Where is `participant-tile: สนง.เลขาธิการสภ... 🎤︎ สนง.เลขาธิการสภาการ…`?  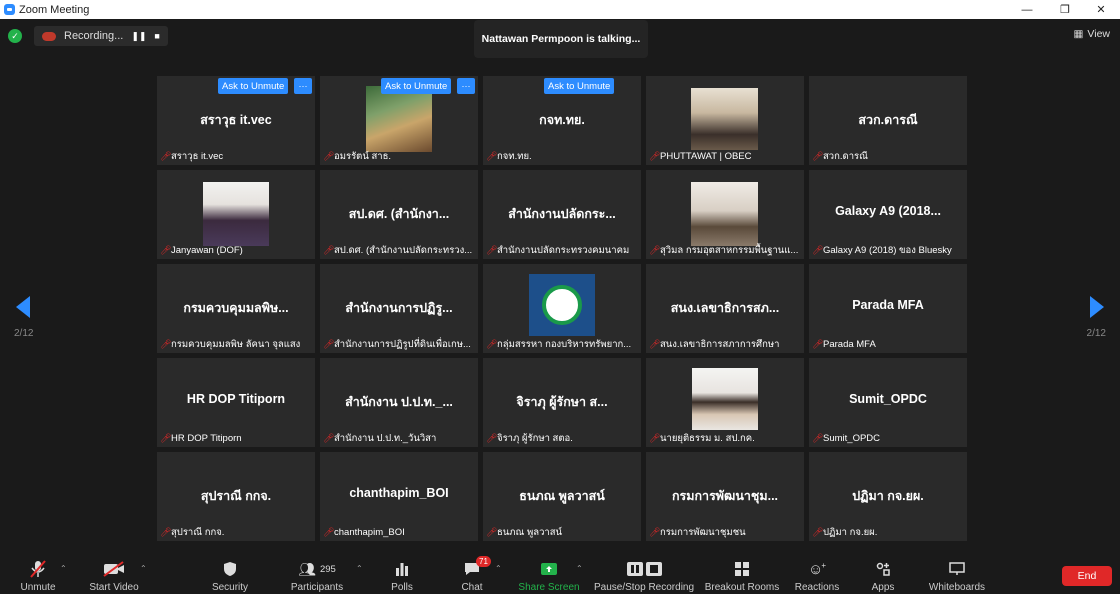
participant-tile: สนง.เลขาธิการสภ... 🎤︎ สนง.เลขาธิการสภาการ… is located at coordinates (725, 308).